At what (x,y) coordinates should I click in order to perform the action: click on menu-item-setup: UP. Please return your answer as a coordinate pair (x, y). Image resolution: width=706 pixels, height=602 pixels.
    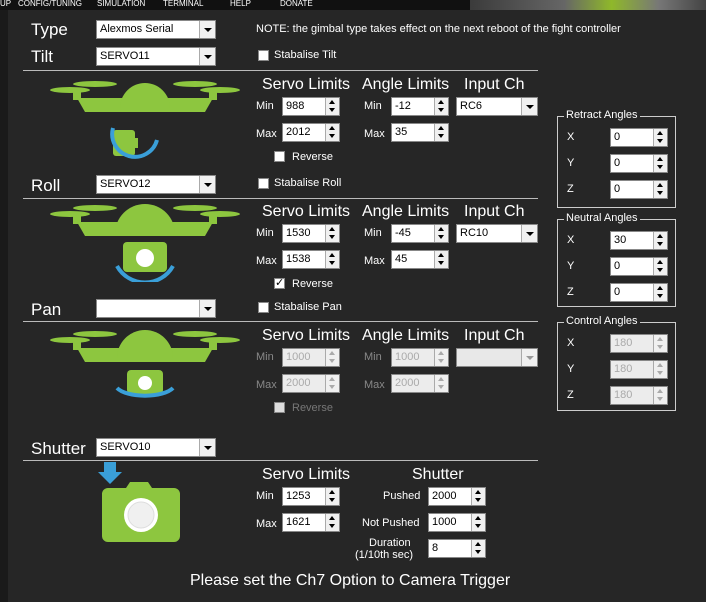
    Looking at the image, I should click on (5, 4).